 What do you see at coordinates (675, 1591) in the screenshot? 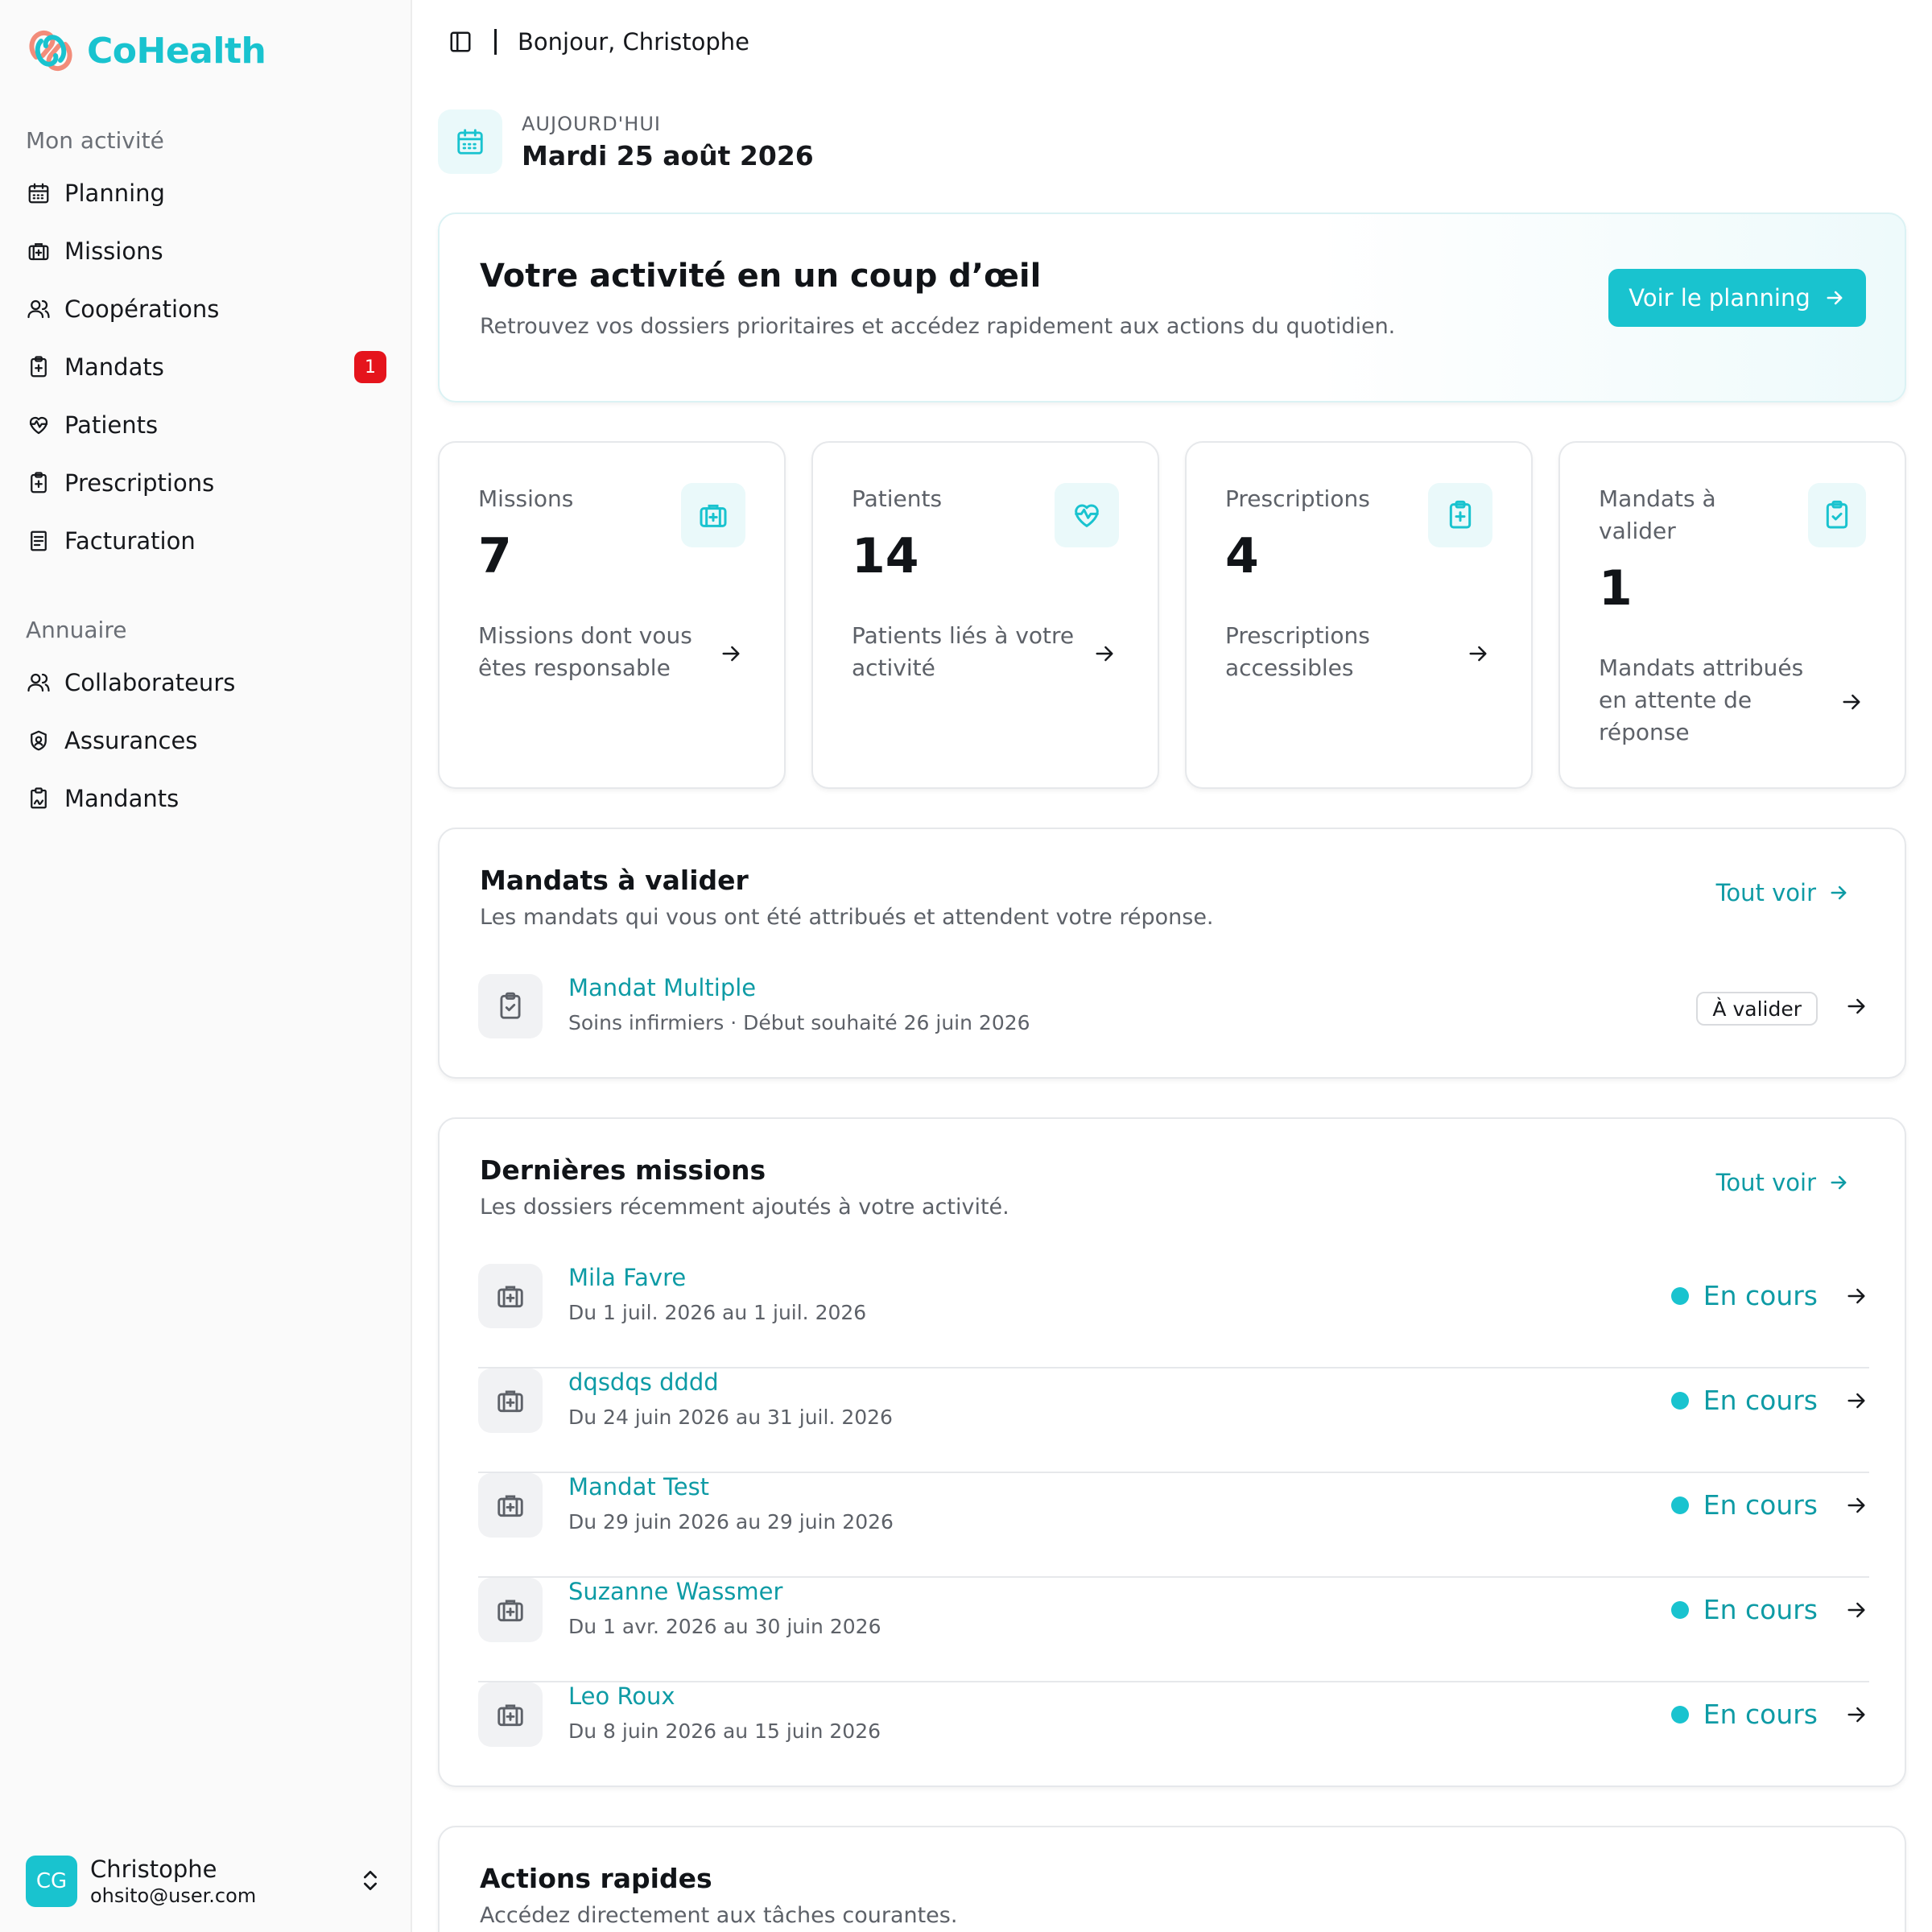
I see `mission-title: Suzanne Wassmer` at bounding box center [675, 1591].